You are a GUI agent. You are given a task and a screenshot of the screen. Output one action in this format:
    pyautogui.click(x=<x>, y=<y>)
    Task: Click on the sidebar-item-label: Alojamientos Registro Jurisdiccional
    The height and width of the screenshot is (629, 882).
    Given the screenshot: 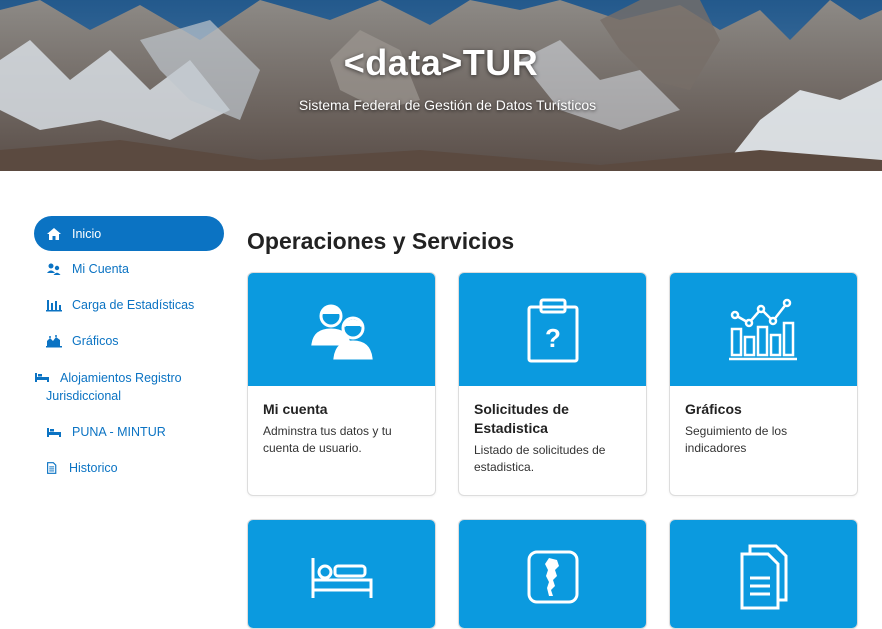 What is the action you would take?
    pyautogui.click(x=114, y=387)
    